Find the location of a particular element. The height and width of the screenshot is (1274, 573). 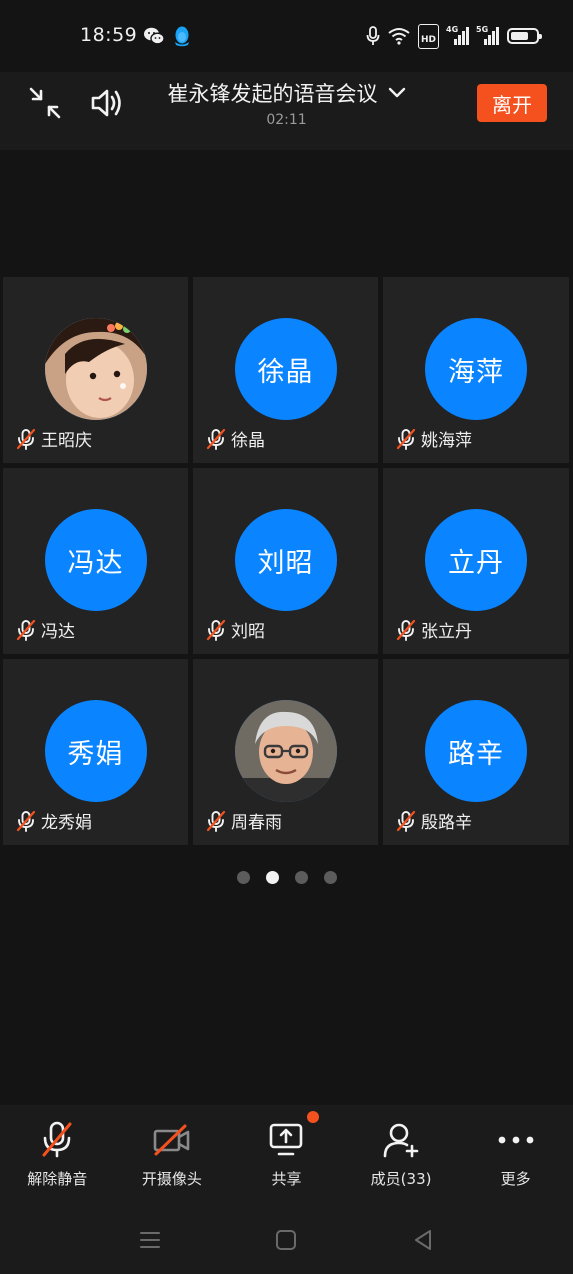

participant-tile: 冯达 冯达 is located at coordinates (95, 561).